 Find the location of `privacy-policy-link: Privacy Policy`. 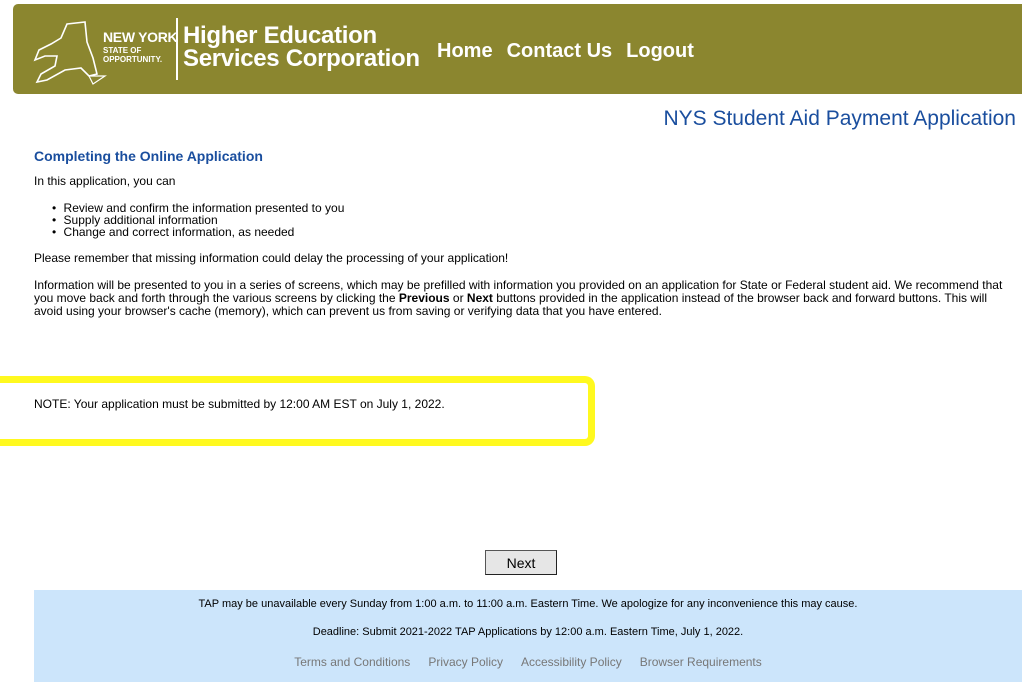

privacy-policy-link: Privacy Policy is located at coordinates (465, 662).